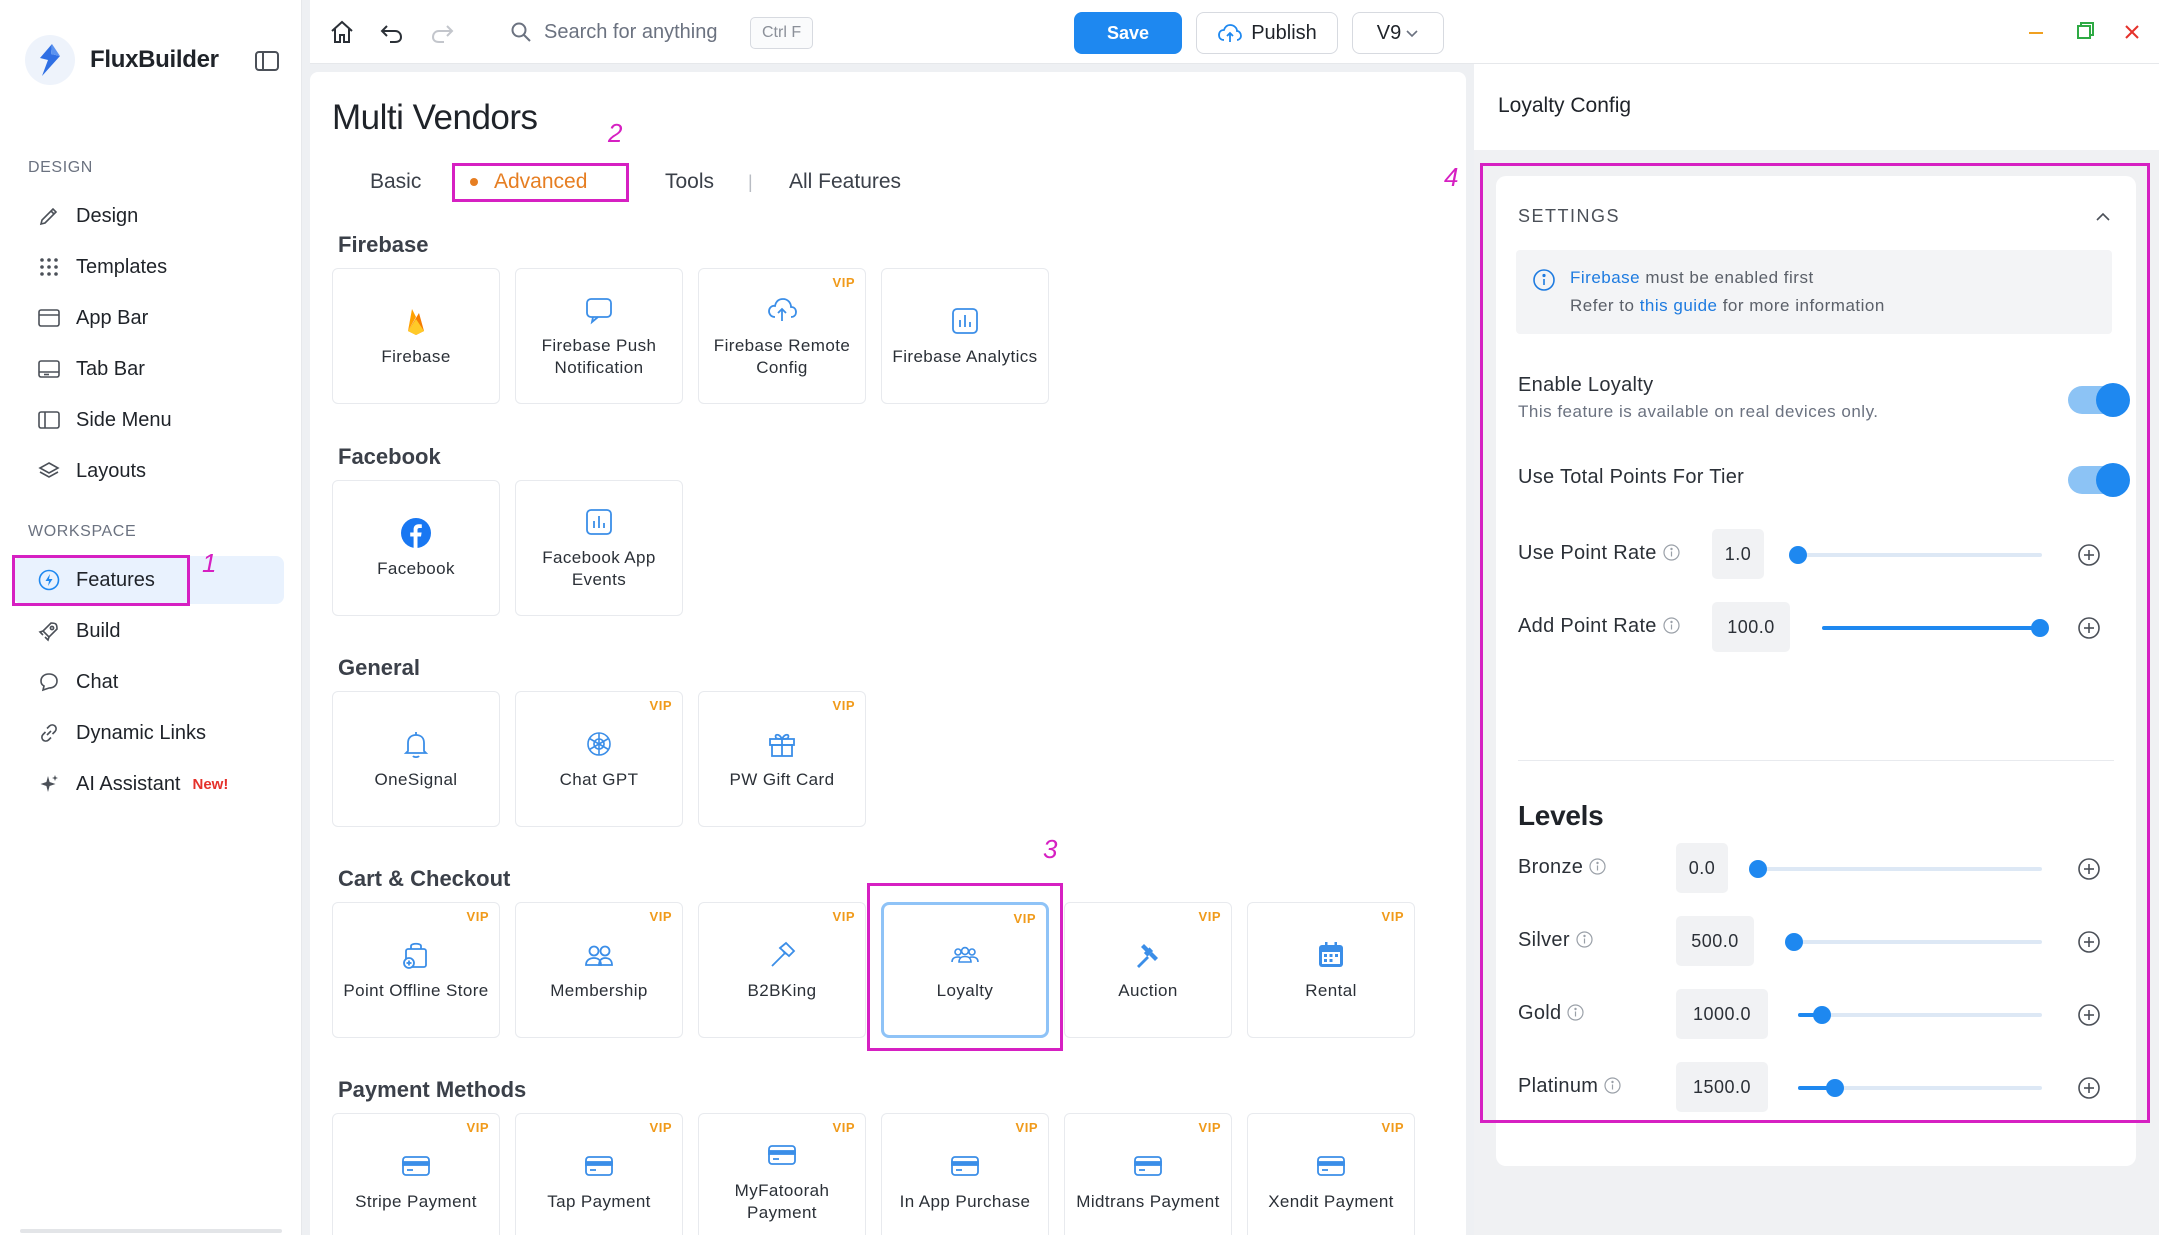  I want to click on sidebar-item-label: Tab Bar, so click(110, 368).